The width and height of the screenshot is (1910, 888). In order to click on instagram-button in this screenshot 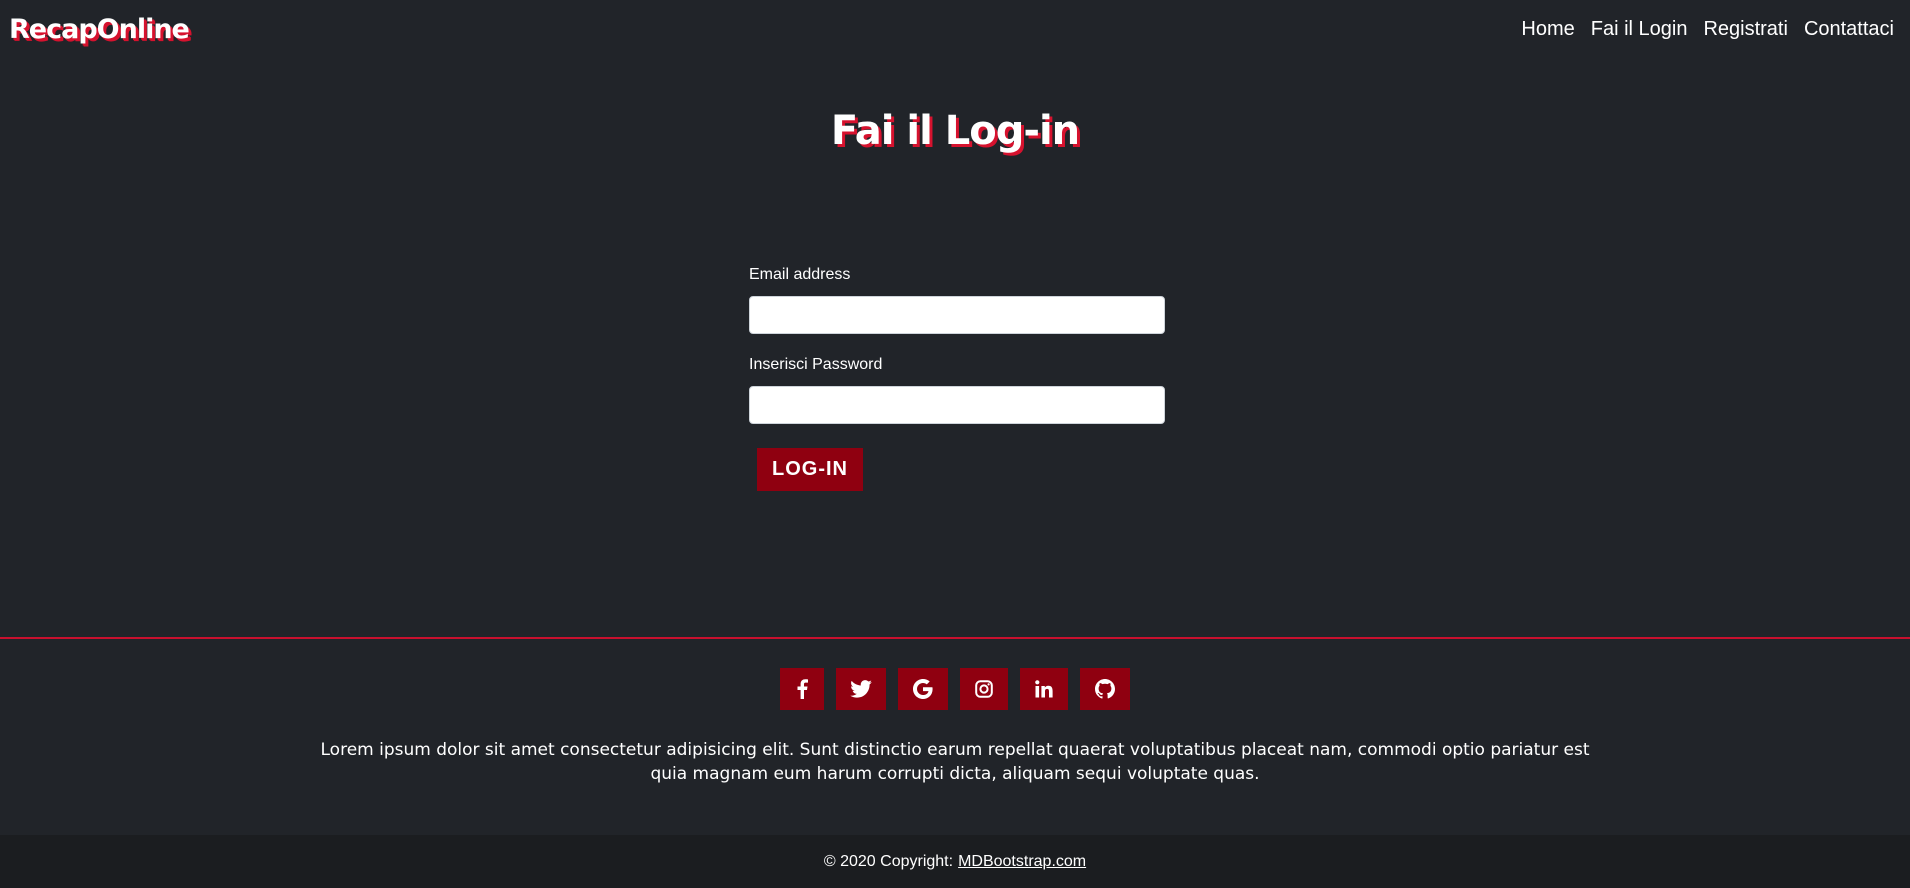, I will do `click(984, 689)`.